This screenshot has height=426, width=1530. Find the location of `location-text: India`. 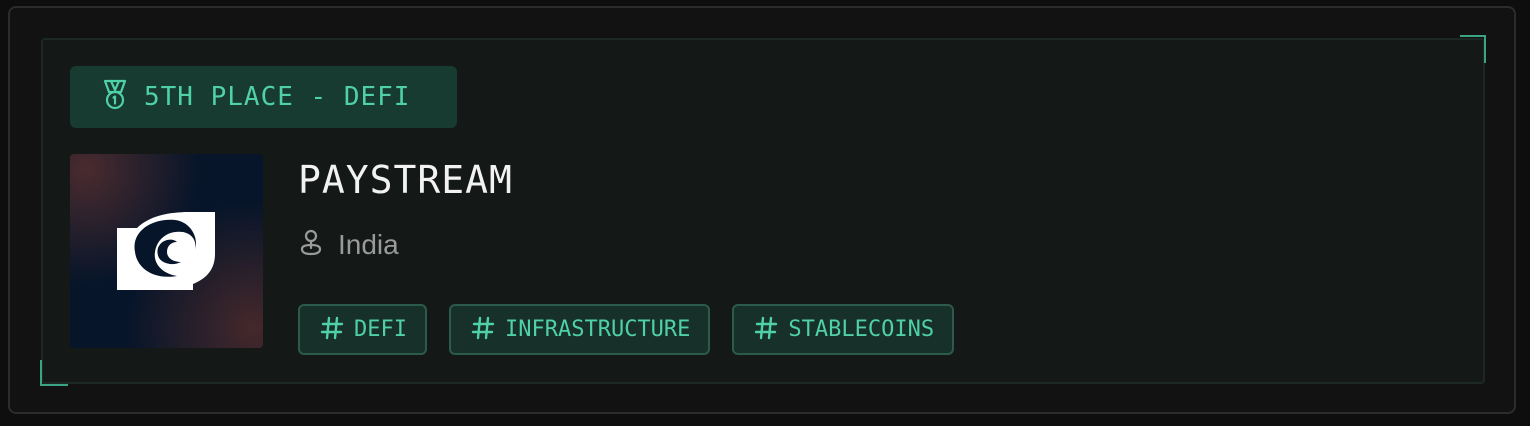

location-text: India is located at coordinates (368, 244).